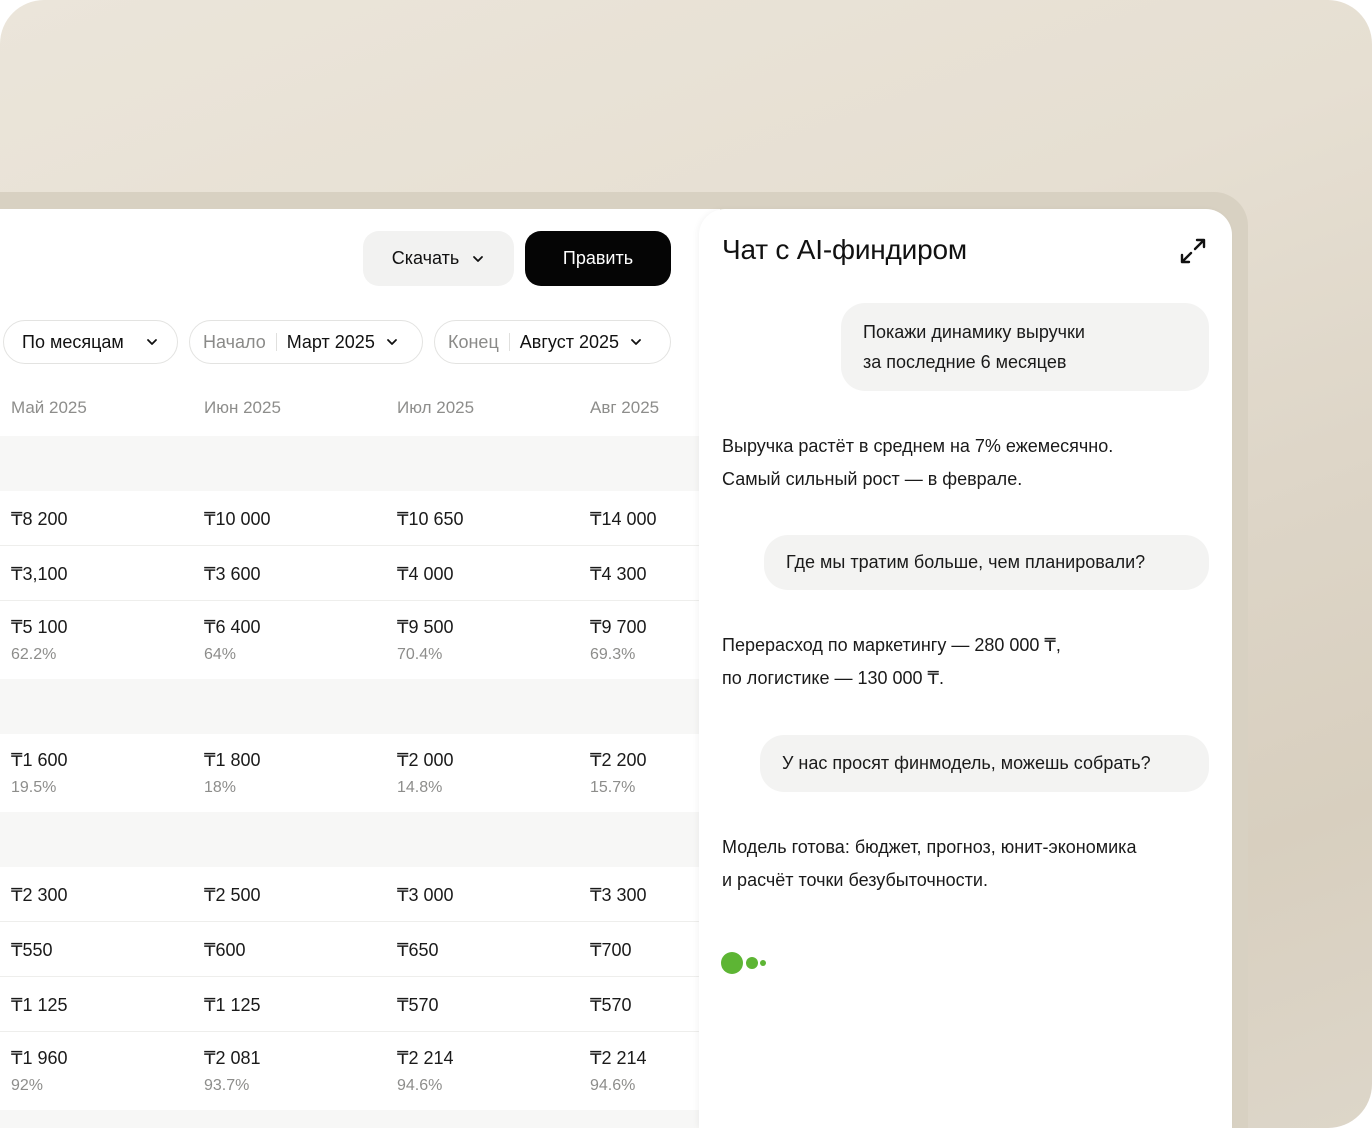 Image resolution: width=1372 pixels, height=1128 pixels. What do you see at coordinates (625, 407) in the screenshot?
I see `column-header-aug: Авг 2025` at bounding box center [625, 407].